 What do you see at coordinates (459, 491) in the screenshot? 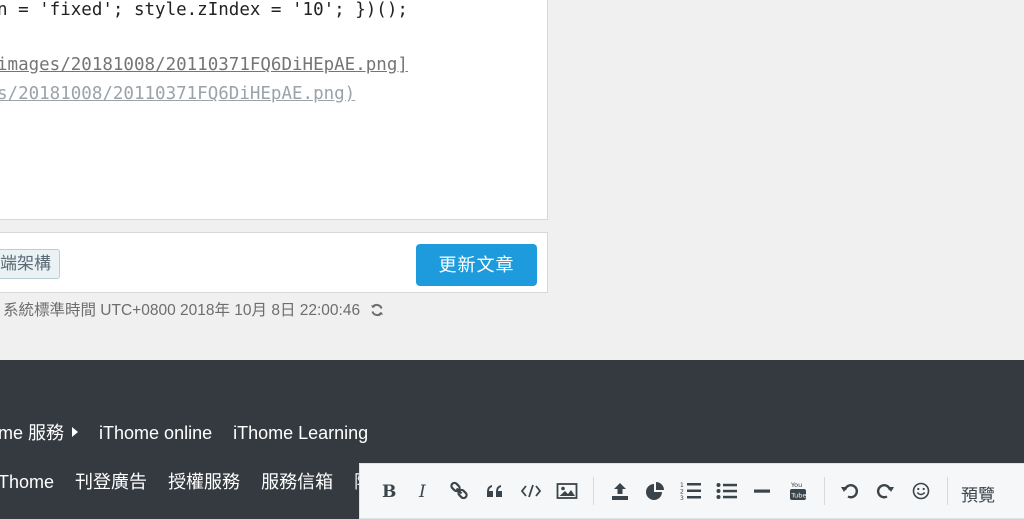
I see `link-icon` at bounding box center [459, 491].